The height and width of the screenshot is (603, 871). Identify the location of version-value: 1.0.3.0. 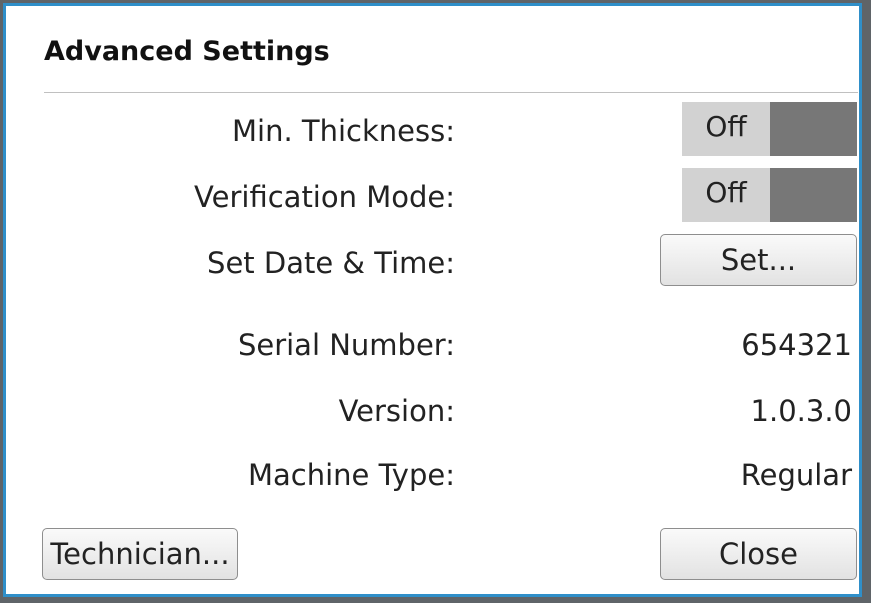
(801, 411).